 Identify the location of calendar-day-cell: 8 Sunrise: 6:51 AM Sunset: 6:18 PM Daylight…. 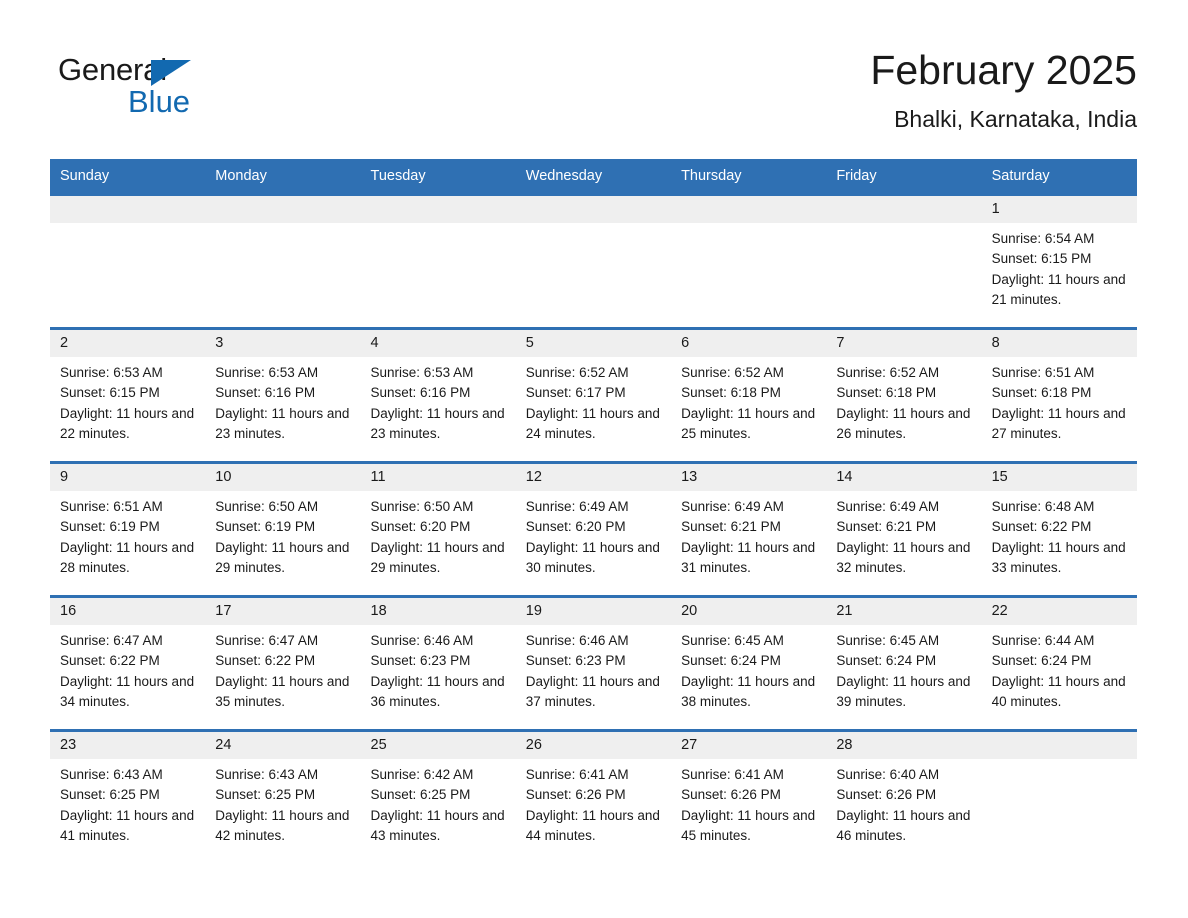
(1059, 395).